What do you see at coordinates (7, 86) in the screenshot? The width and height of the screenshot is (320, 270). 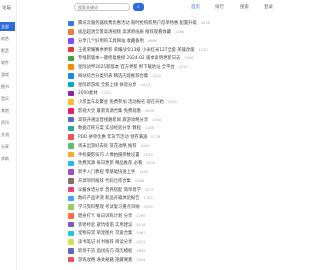 I see `sidebar-item: 图书` at bounding box center [7, 86].